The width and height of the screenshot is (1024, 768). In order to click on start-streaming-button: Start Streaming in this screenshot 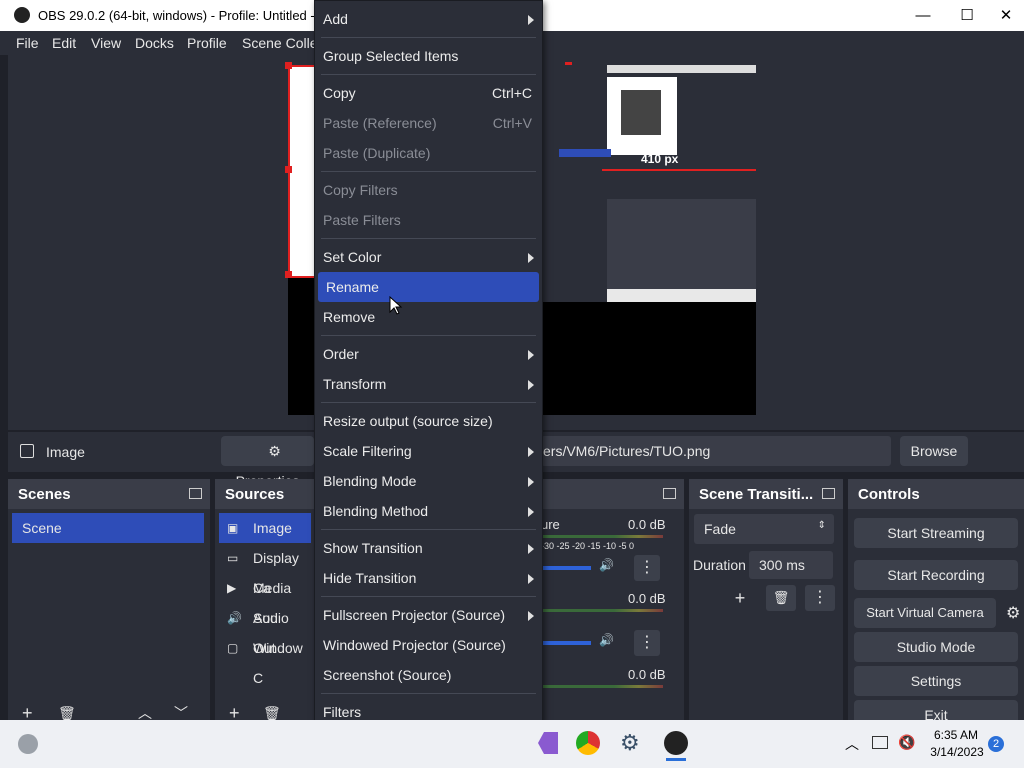, I will do `click(936, 533)`.